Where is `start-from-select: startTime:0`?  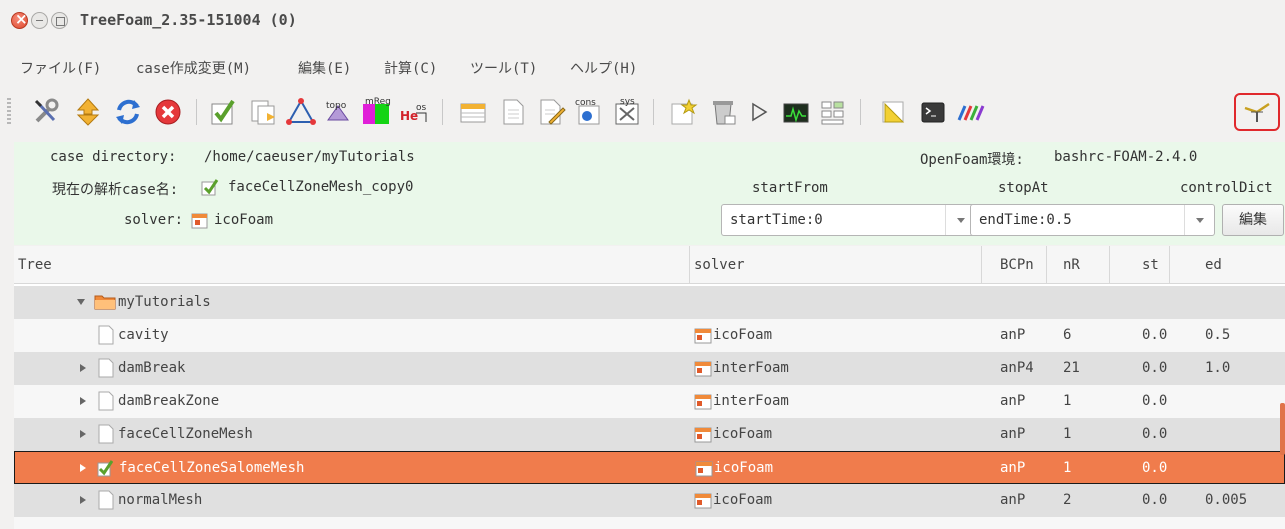
start-from-select: startTime:0 is located at coordinates (848, 220).